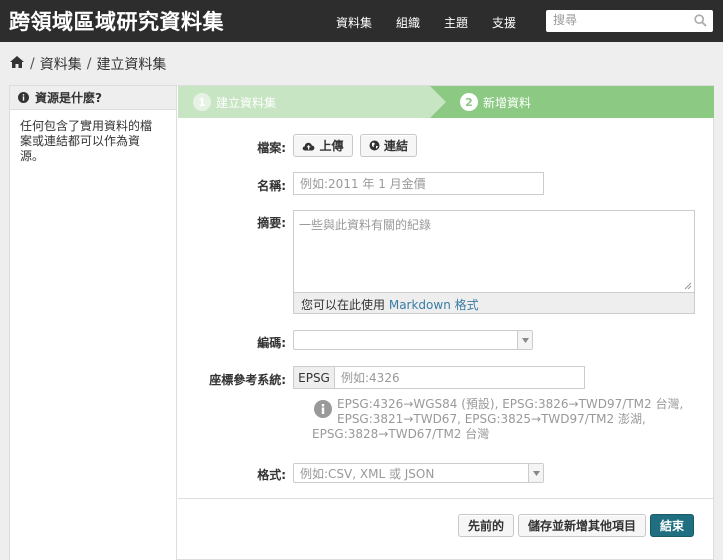  I want to click on stage-label: 建立資料集, so click(246, 102).